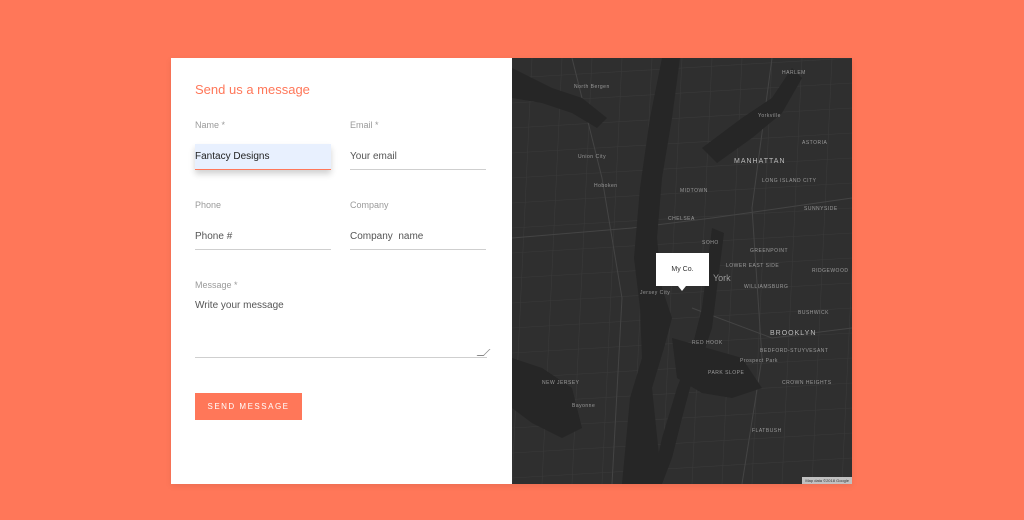  What do you see at coordinates (813, 313) in the screenshot?
I see `map-label-bushwick: BUSHWICK` at bounding box center [813, 313].